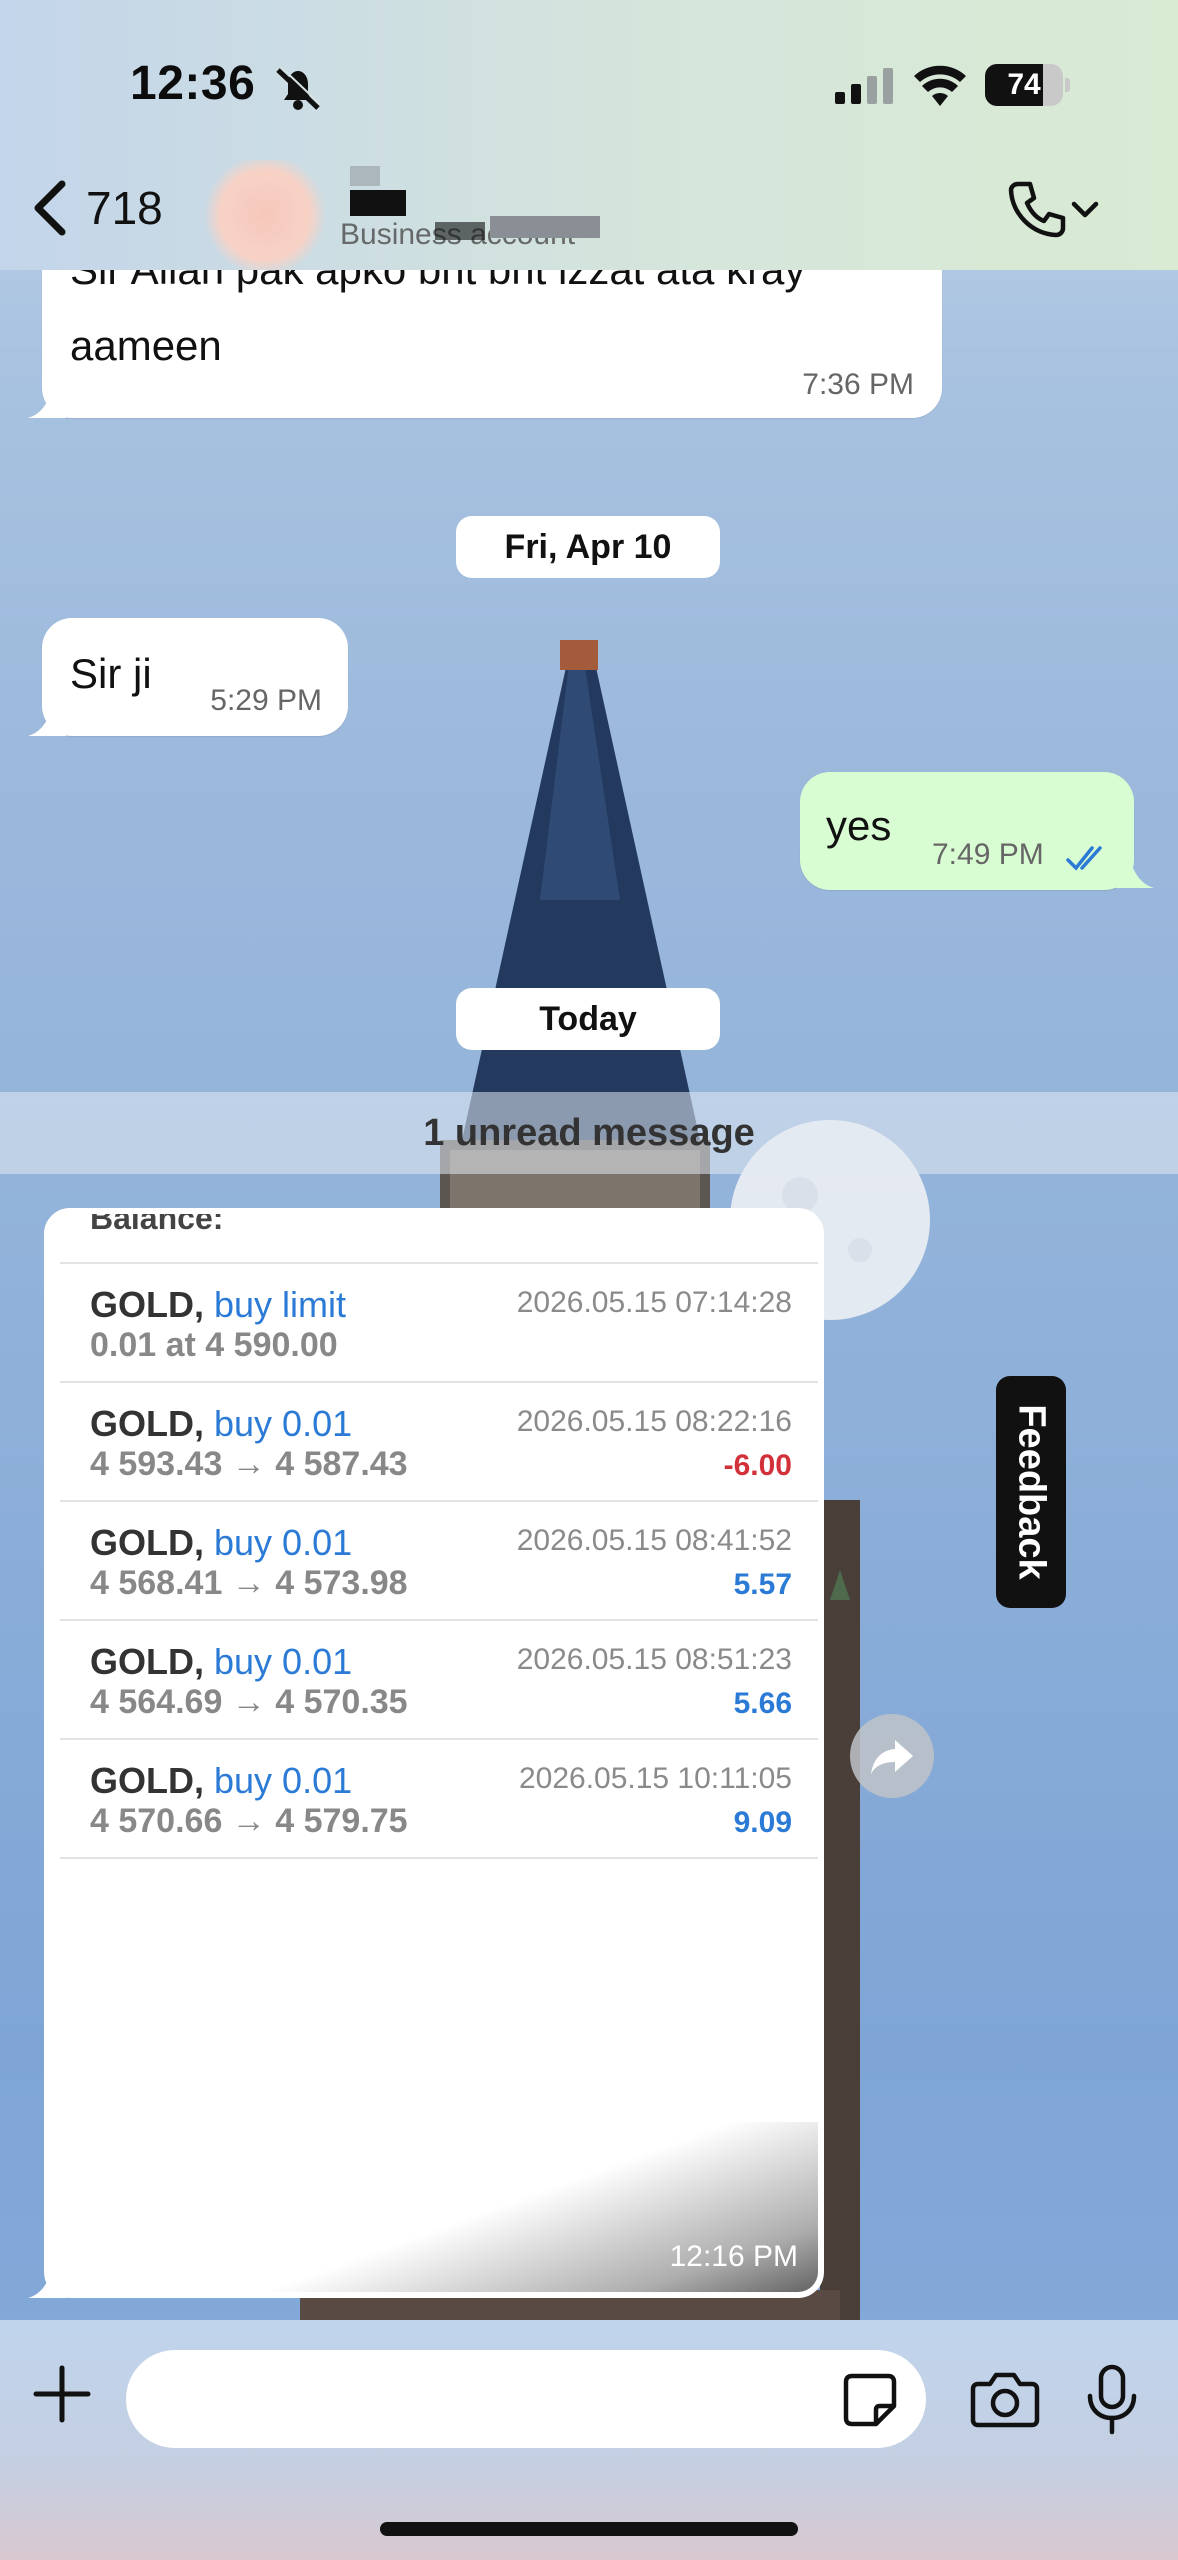 The height and width of the screenshot is (2560, 1178). Describe the element at coordinates (249, 1464) in the screenshot. I see `trade-detail: 4 593.43 → 4 587.43` at that location.